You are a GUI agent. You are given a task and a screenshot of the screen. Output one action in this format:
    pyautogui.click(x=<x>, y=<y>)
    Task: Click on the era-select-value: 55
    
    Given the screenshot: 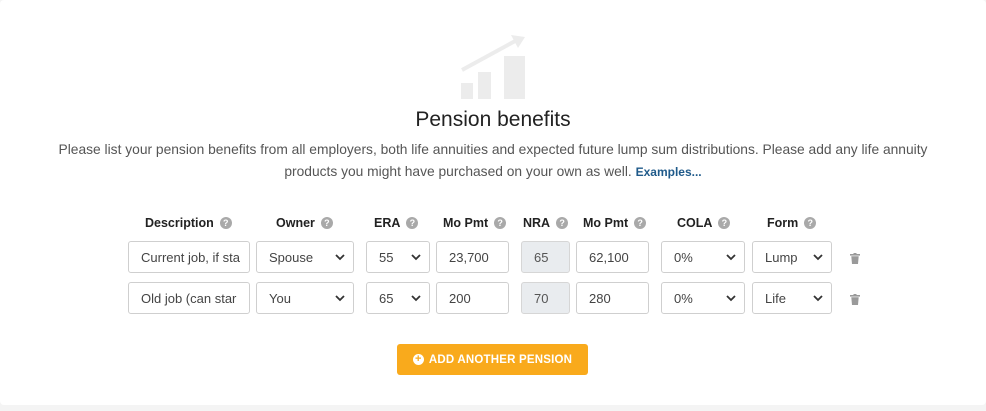 What is the action you would take?
    pyautogui.click(x=386, y=257)
    